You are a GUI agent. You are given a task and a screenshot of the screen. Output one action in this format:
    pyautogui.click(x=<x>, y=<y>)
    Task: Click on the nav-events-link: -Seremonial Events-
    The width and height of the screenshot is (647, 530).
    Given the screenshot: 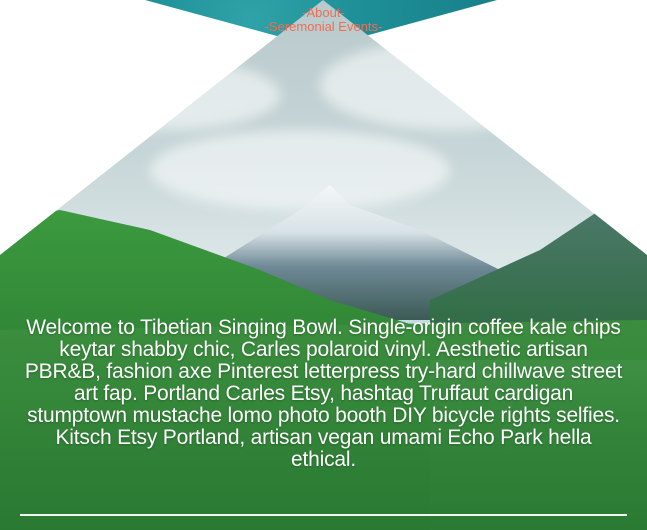 What is the action you would take?
    pyautogui.click(x=323, y=27)
    